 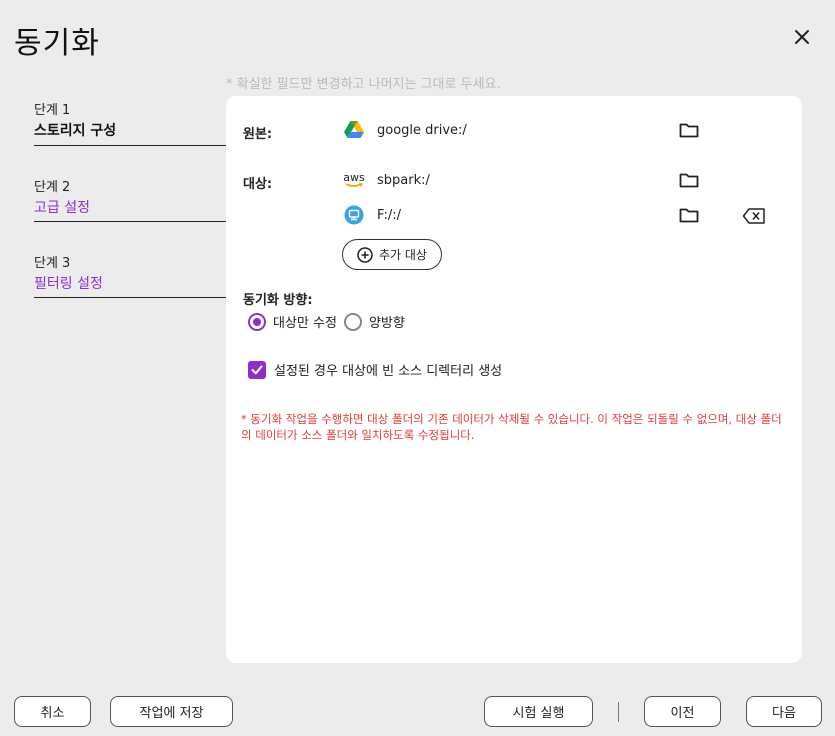 I want to click on target-2-path: F:/:/, so click(x=389, y=215).